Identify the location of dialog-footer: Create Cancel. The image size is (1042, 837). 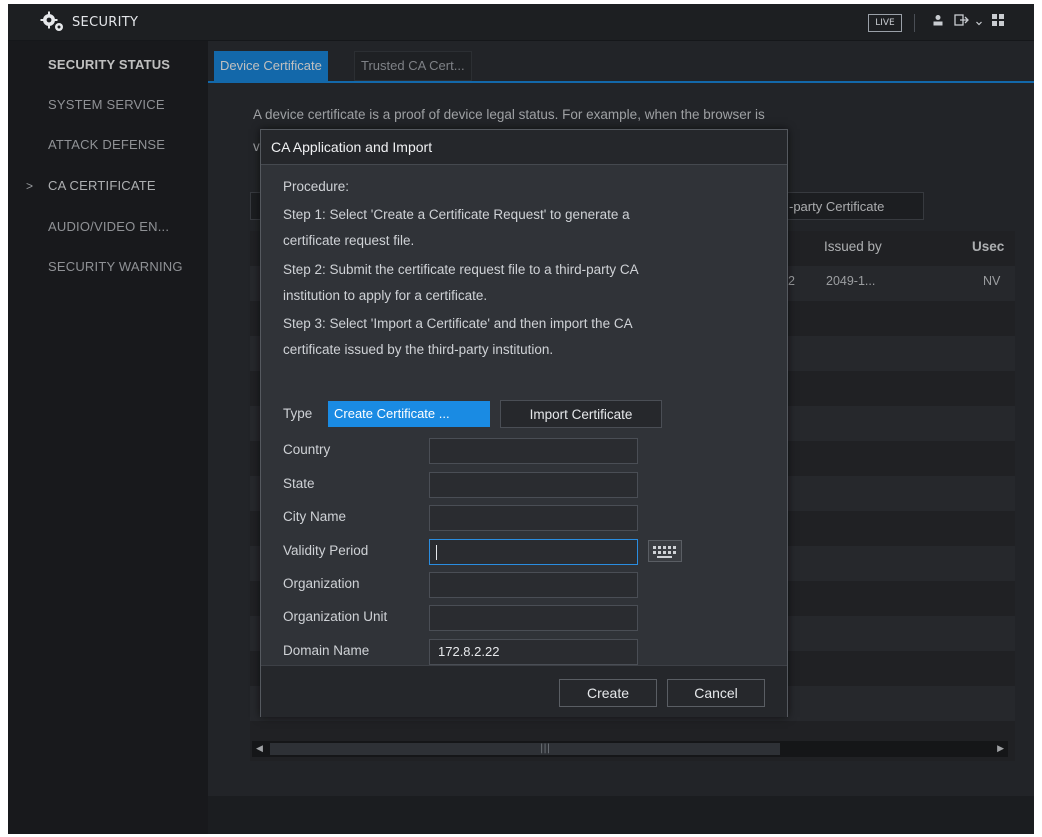
(524, 691).